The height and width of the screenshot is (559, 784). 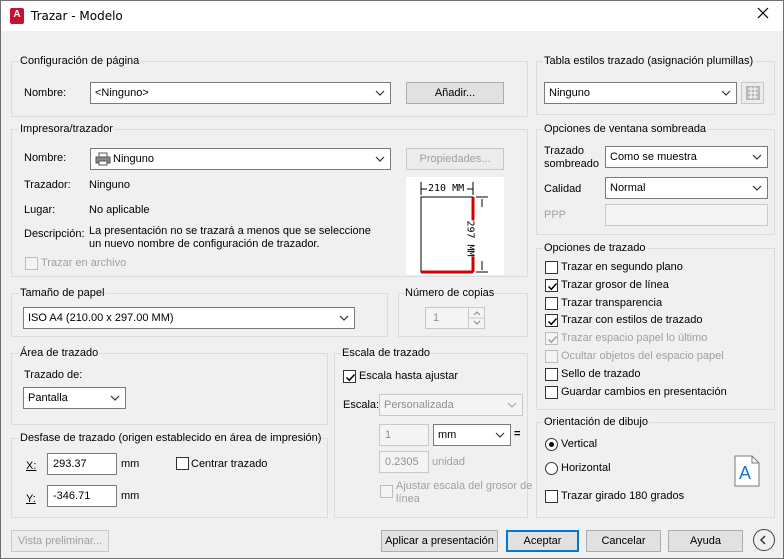 What do you see at coordinates (615, 285) in the screenshot?
I see `plot-option-label: Trazar grosor de línea` at bounding box center [615, 285].